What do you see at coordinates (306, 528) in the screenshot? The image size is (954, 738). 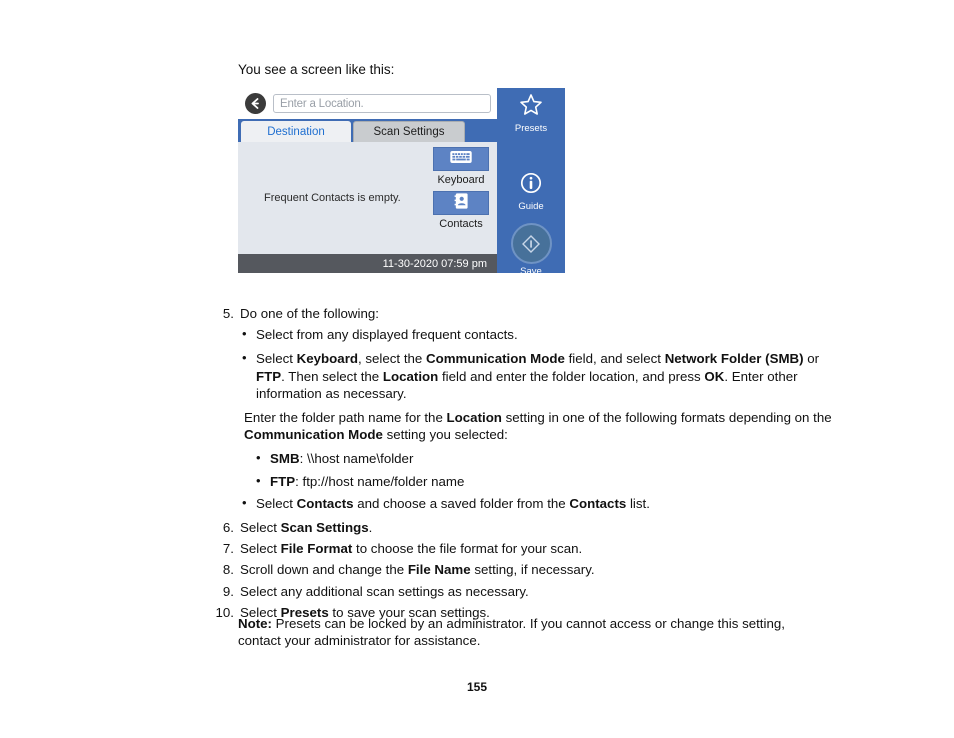 I see `step-6-text: Select Scan Settings.` at bounding box center [306, 528].